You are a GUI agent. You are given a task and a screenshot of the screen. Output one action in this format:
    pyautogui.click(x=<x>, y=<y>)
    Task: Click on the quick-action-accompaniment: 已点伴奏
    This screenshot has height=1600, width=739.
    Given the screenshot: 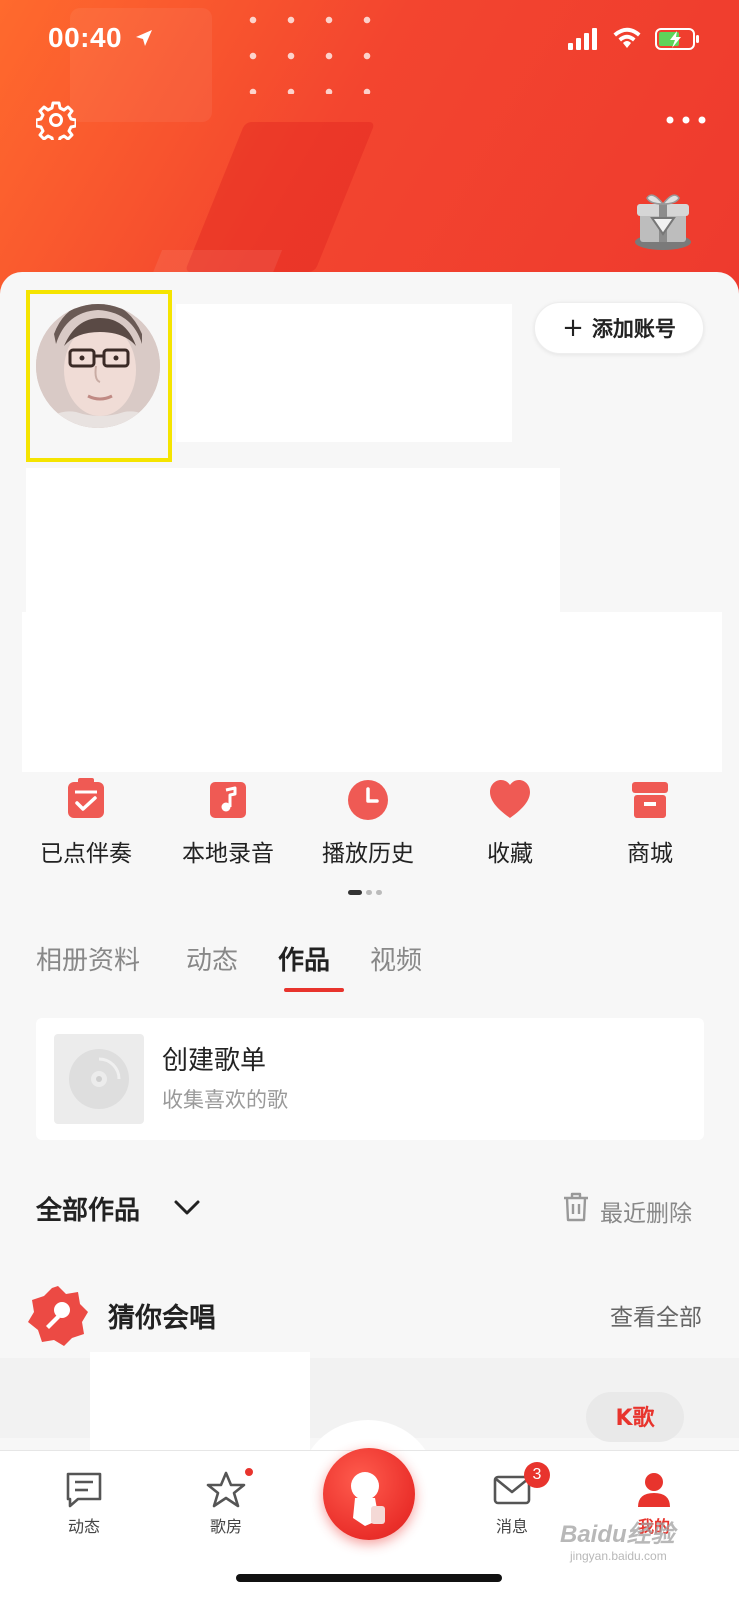 What is the action you would take?
    pyautogui.click(x=86, y=826)
    